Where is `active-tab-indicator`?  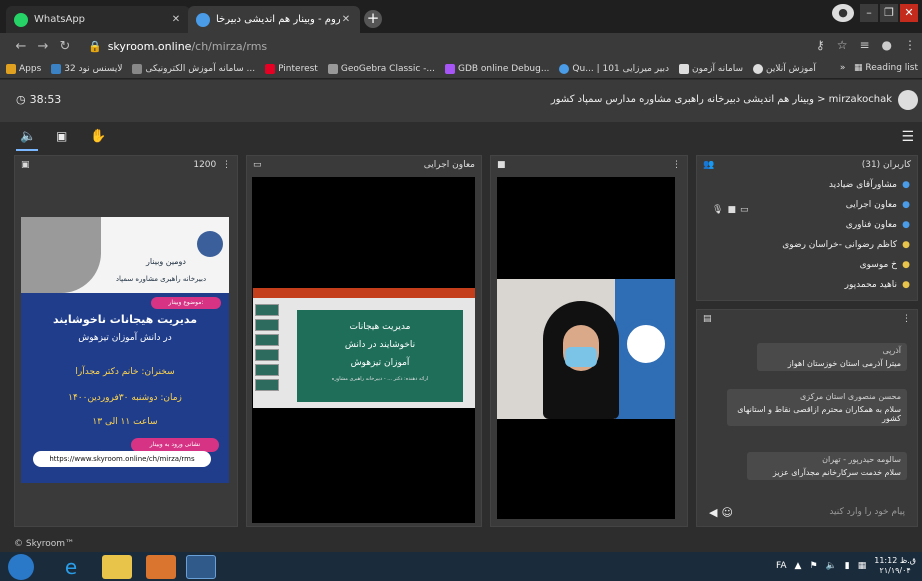 active-tab-indicator is located at coordinates (27, 150).